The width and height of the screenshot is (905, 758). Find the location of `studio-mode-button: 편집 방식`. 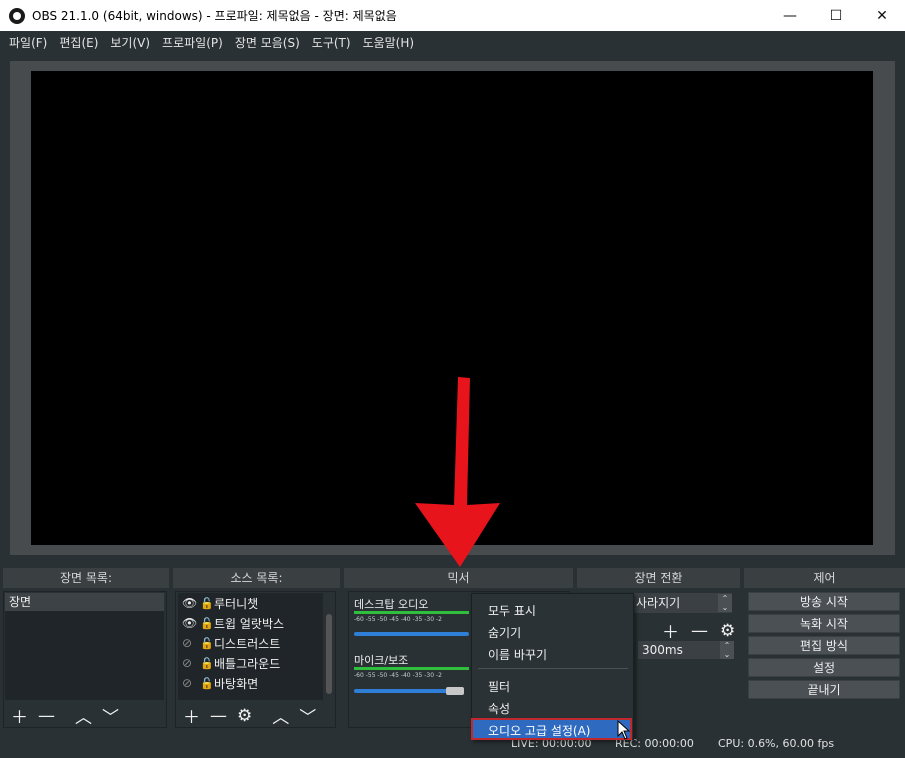

studio-mode-button: 편집 방식 is located at coordinates (824, 645).